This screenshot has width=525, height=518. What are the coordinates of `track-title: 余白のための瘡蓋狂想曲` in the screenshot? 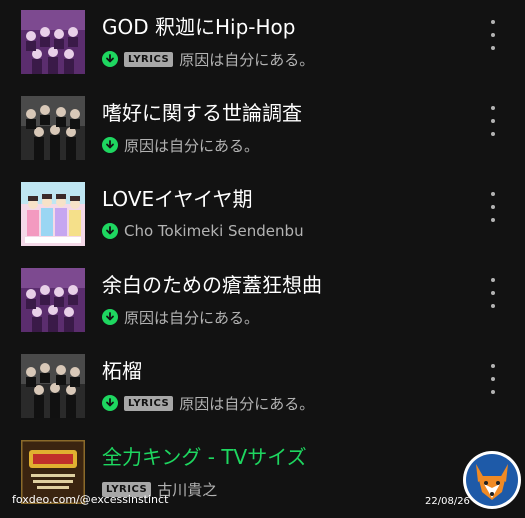 It's located at (212, 285).